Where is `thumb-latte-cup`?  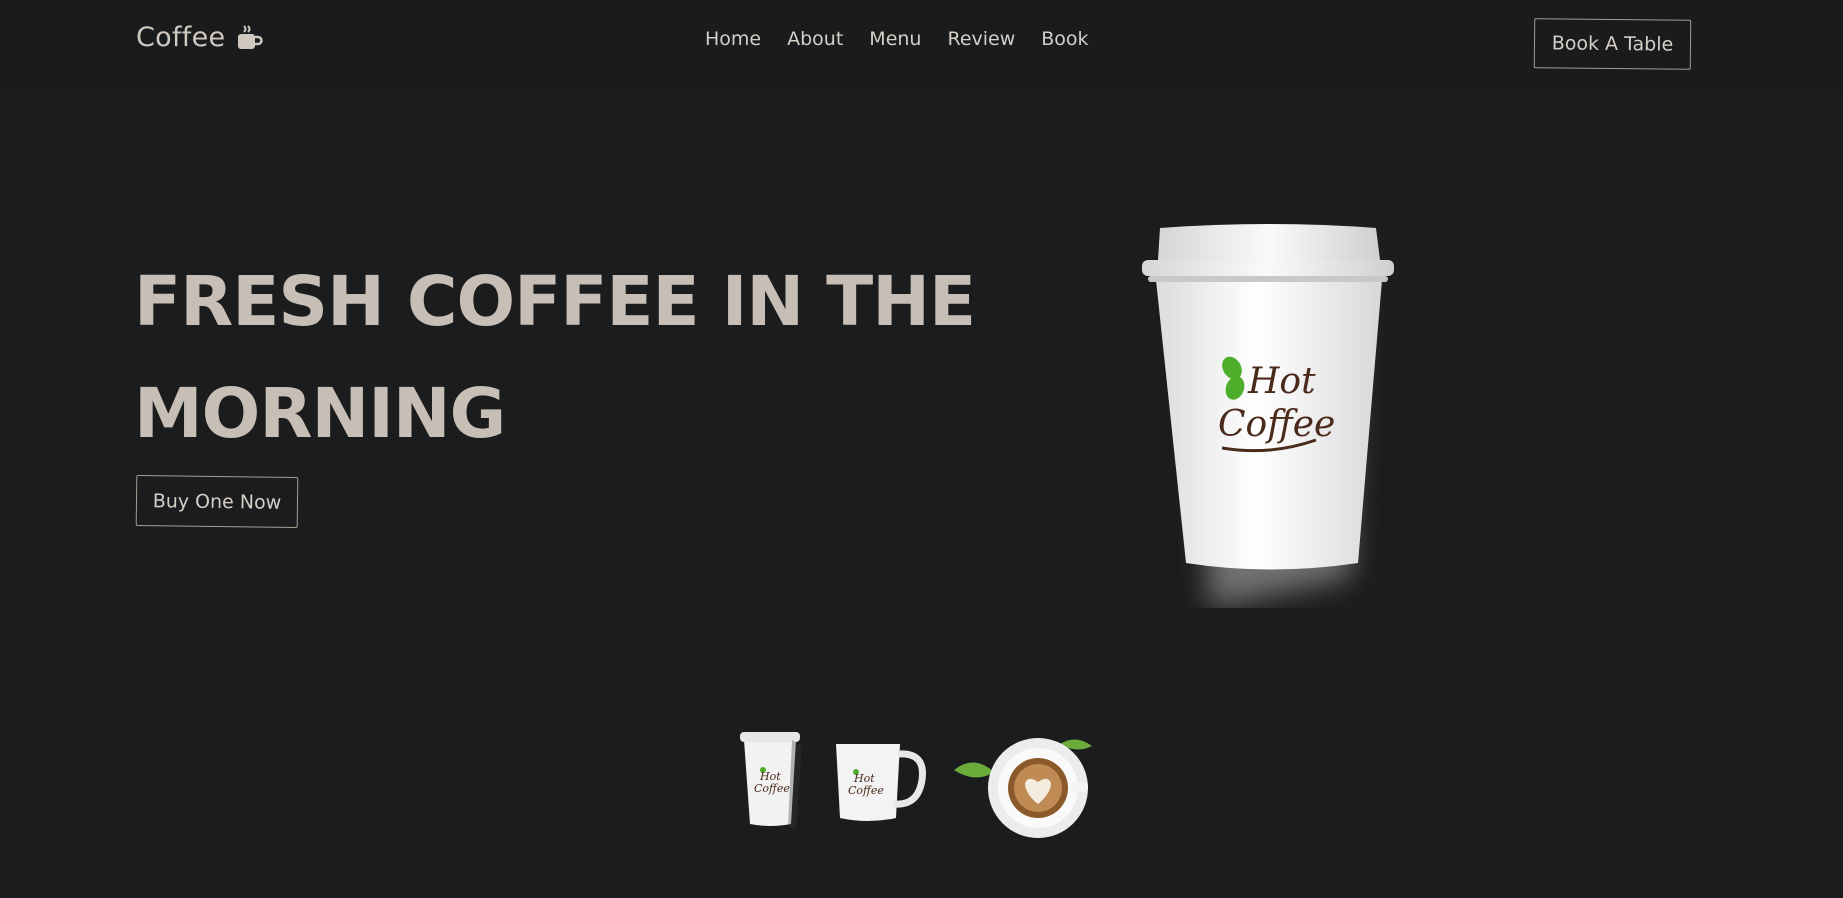
thumb-latte-cup is located at coordinates (1022, 789).